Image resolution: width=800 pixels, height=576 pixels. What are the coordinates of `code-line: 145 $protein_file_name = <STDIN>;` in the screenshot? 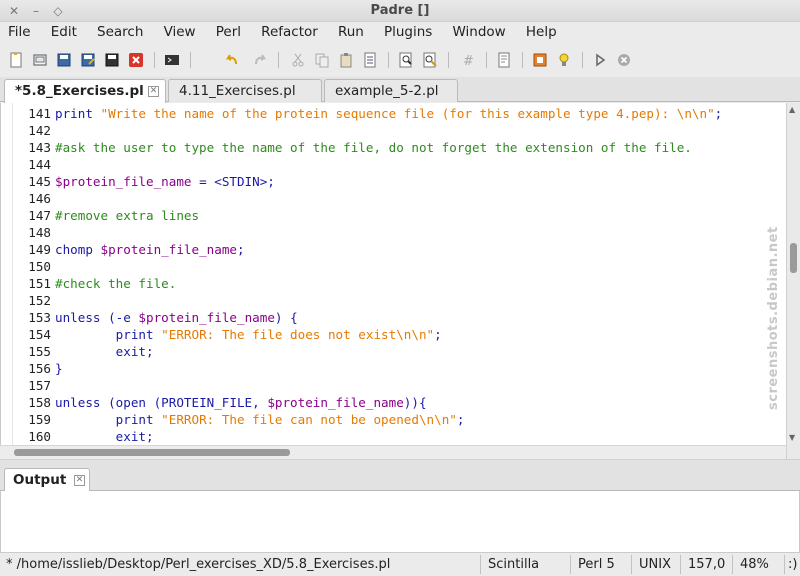 It's located at (393, 181).